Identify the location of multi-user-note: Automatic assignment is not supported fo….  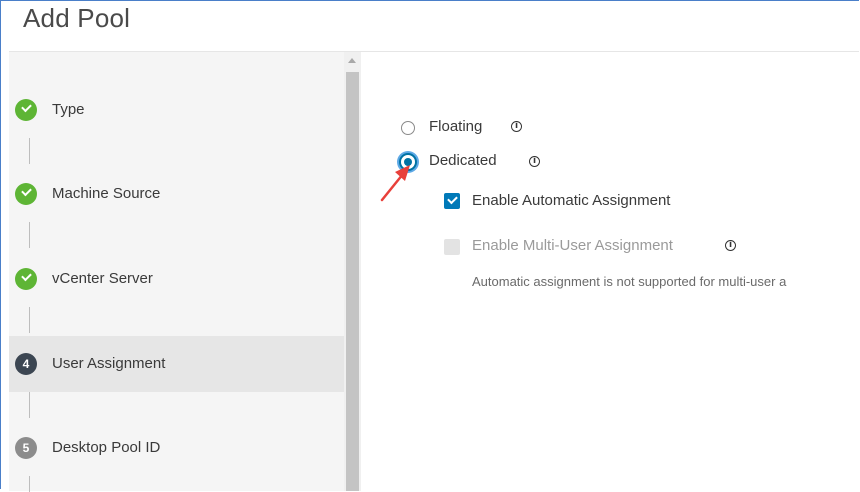
(629, 281).